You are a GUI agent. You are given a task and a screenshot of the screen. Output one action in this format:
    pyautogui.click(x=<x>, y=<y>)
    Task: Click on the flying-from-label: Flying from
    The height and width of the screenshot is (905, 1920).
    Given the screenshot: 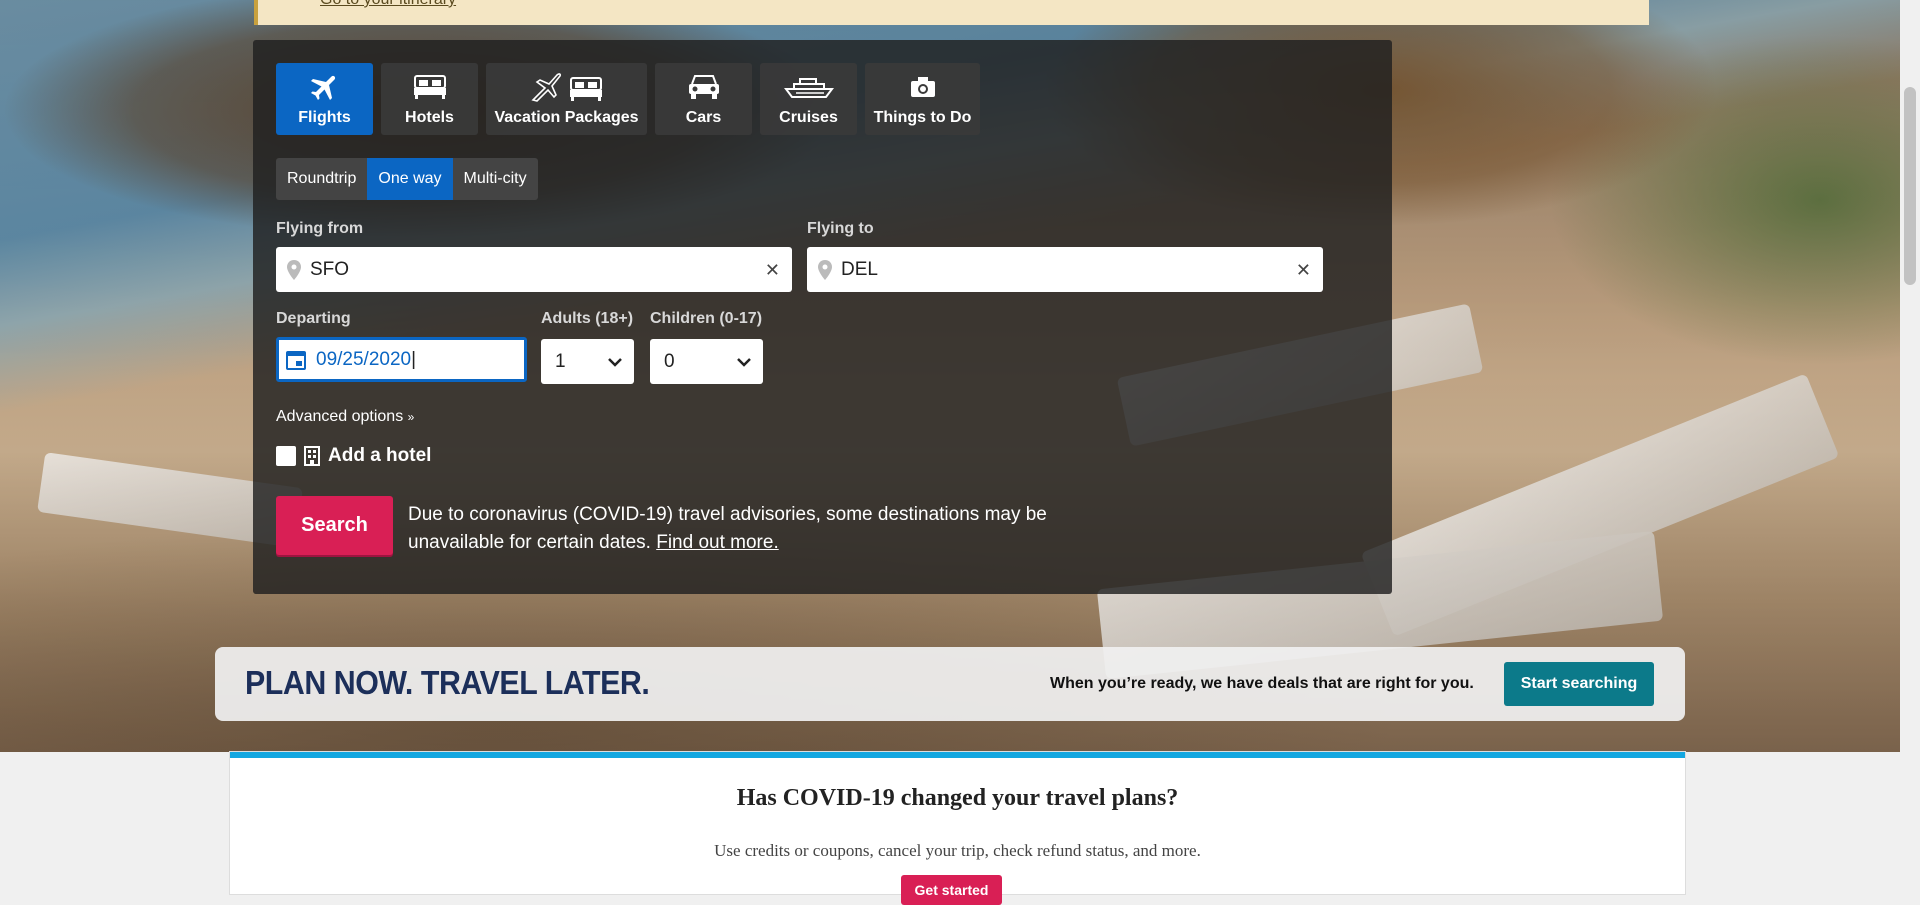 What is the action you would take?
    pyautogui.click(x=320, y=228)
    